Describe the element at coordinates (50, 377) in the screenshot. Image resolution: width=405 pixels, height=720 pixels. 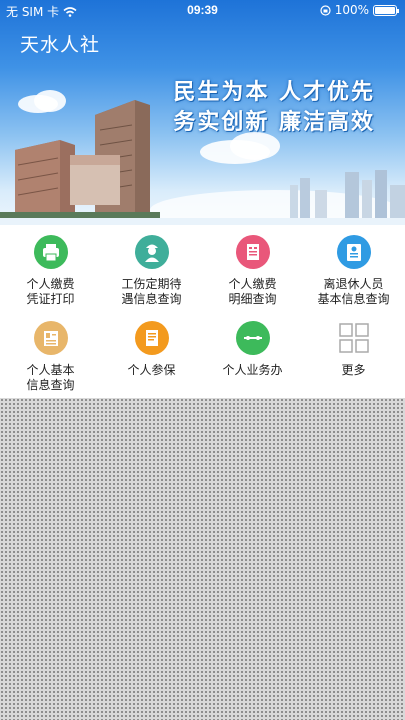
I see `menu-label: 个人基本 信息查询` at that location.